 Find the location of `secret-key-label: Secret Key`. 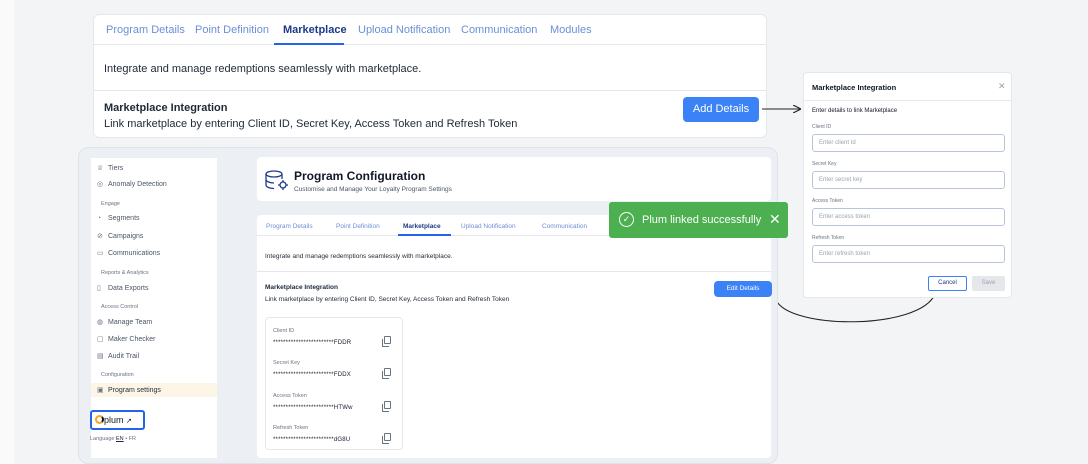

secret-key-label: Secret Key is located at coordinates (286, 363).